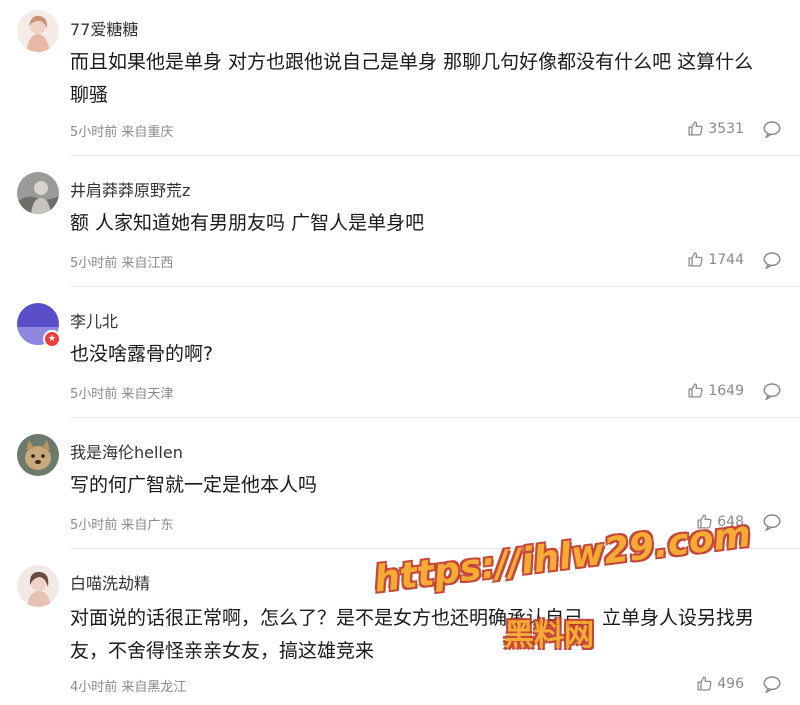 This screenshot has width=800, height=705. I want to click on comment-meta: 4小时前 来自黑龙江, so click(128, 685).